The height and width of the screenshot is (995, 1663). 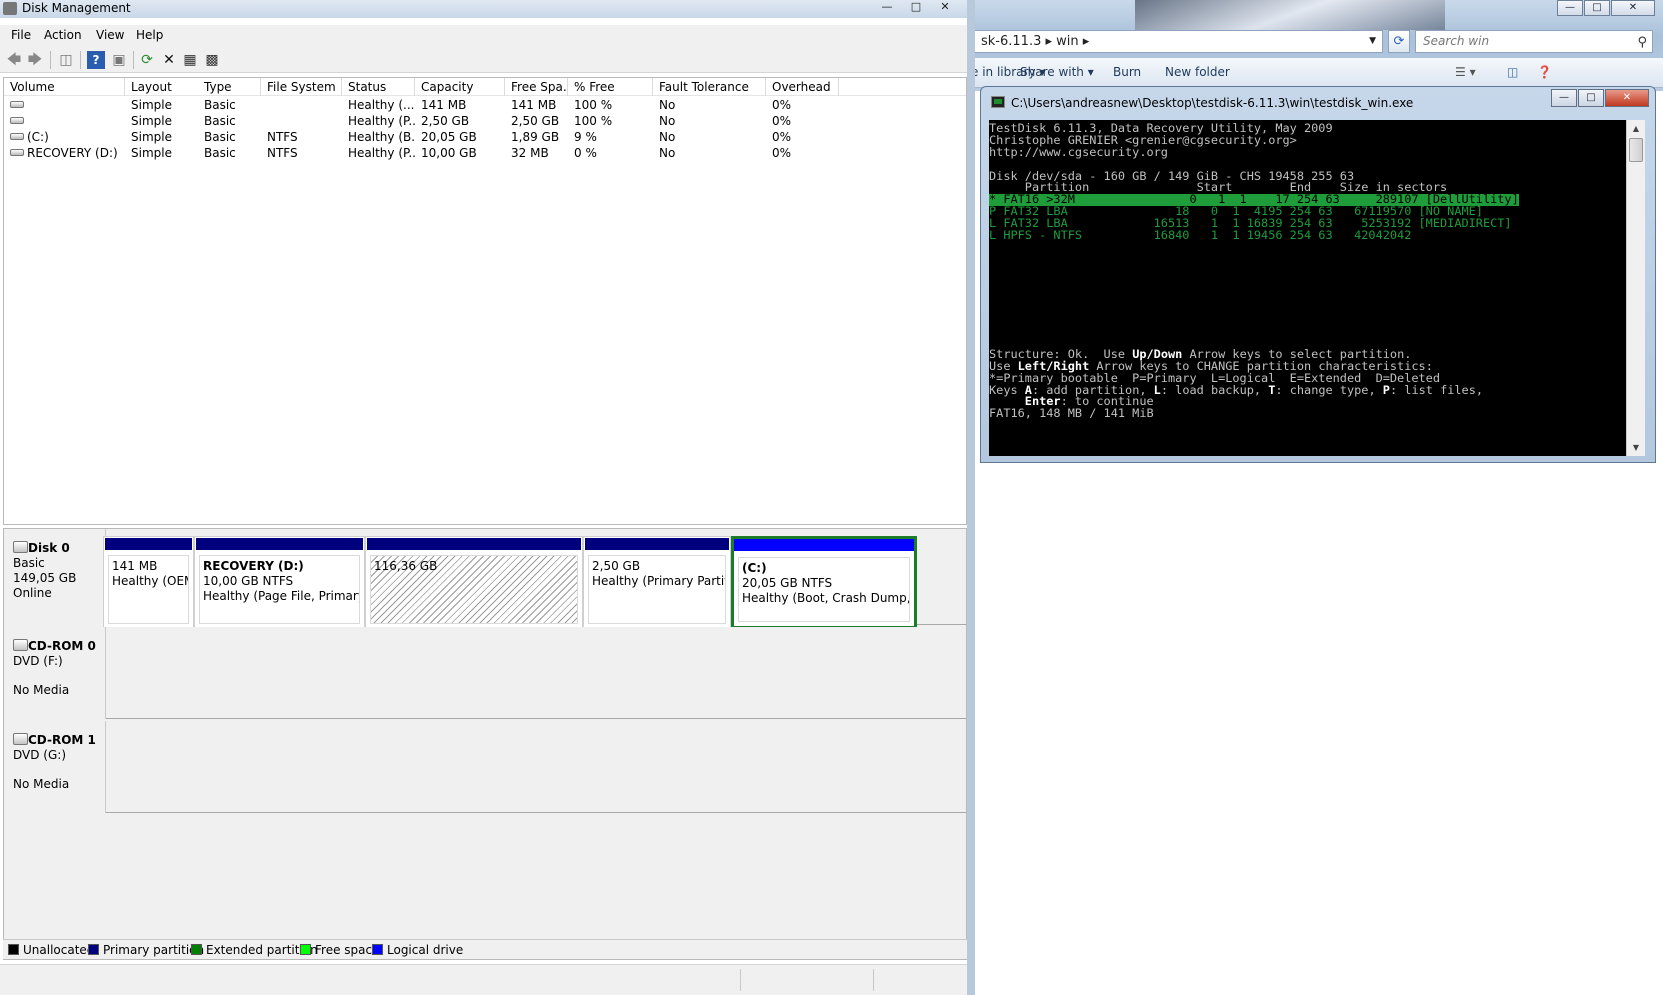 What do you see at coordinates (1372, 41) in the screenshot?
I see `chevron-down-icon: ▼` at bounding box center [1372, 41].